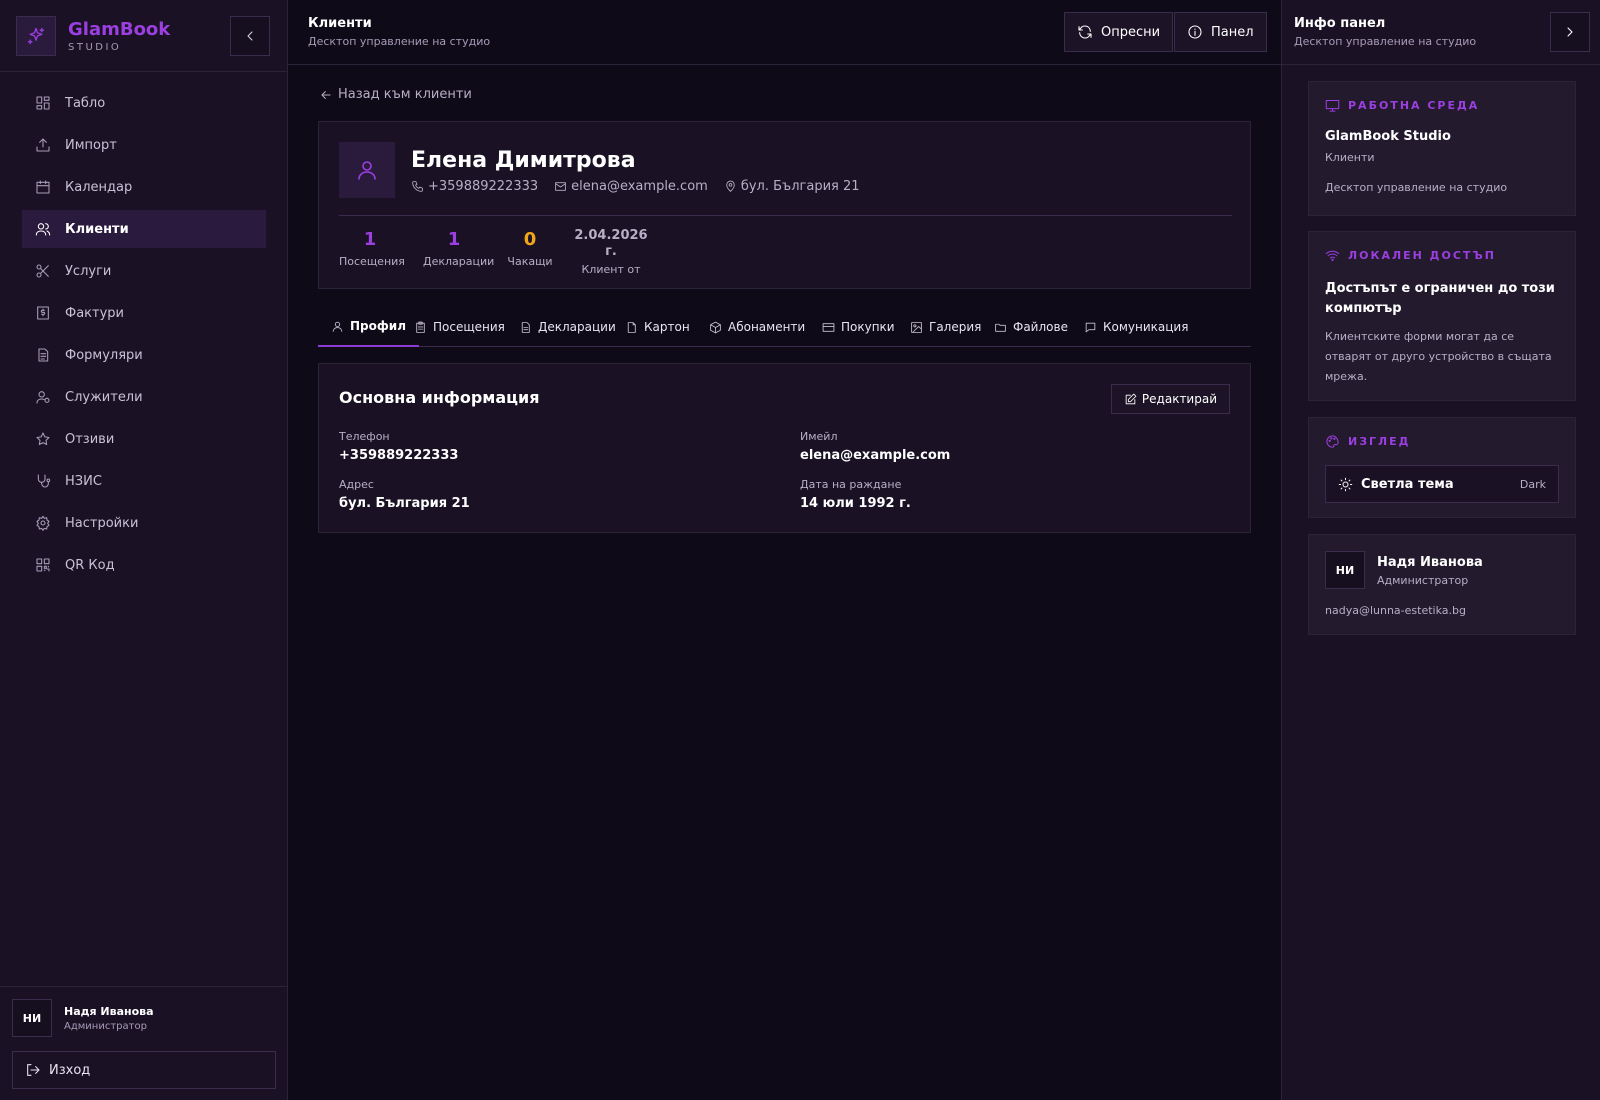 Image resolution: width=1600 pixels, height=1100 pixels. I want to click on page-title: Клиенти, so click(340, 23).